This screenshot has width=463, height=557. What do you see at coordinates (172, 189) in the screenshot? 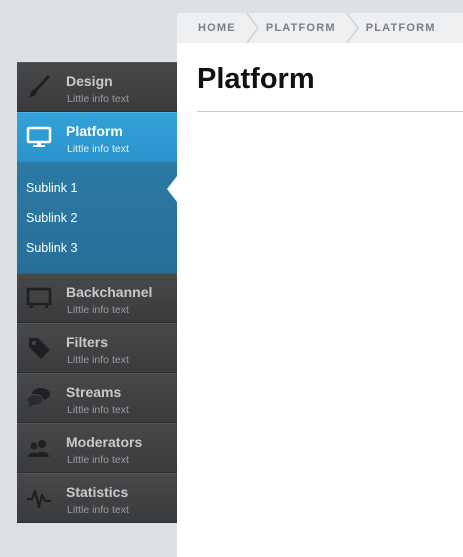
I see `active-pointer-icon` at bounding box center [172, 189].